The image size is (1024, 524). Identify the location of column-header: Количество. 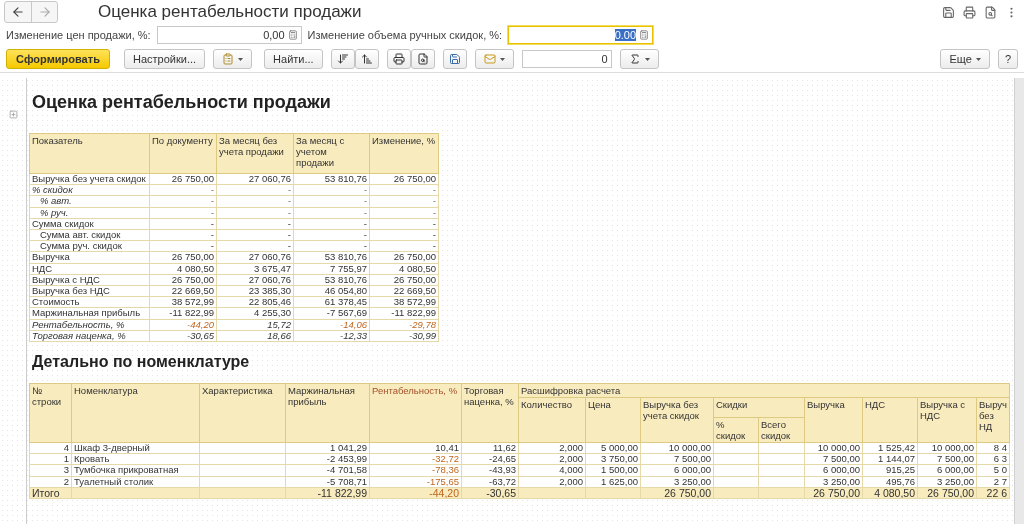
(552, 420).